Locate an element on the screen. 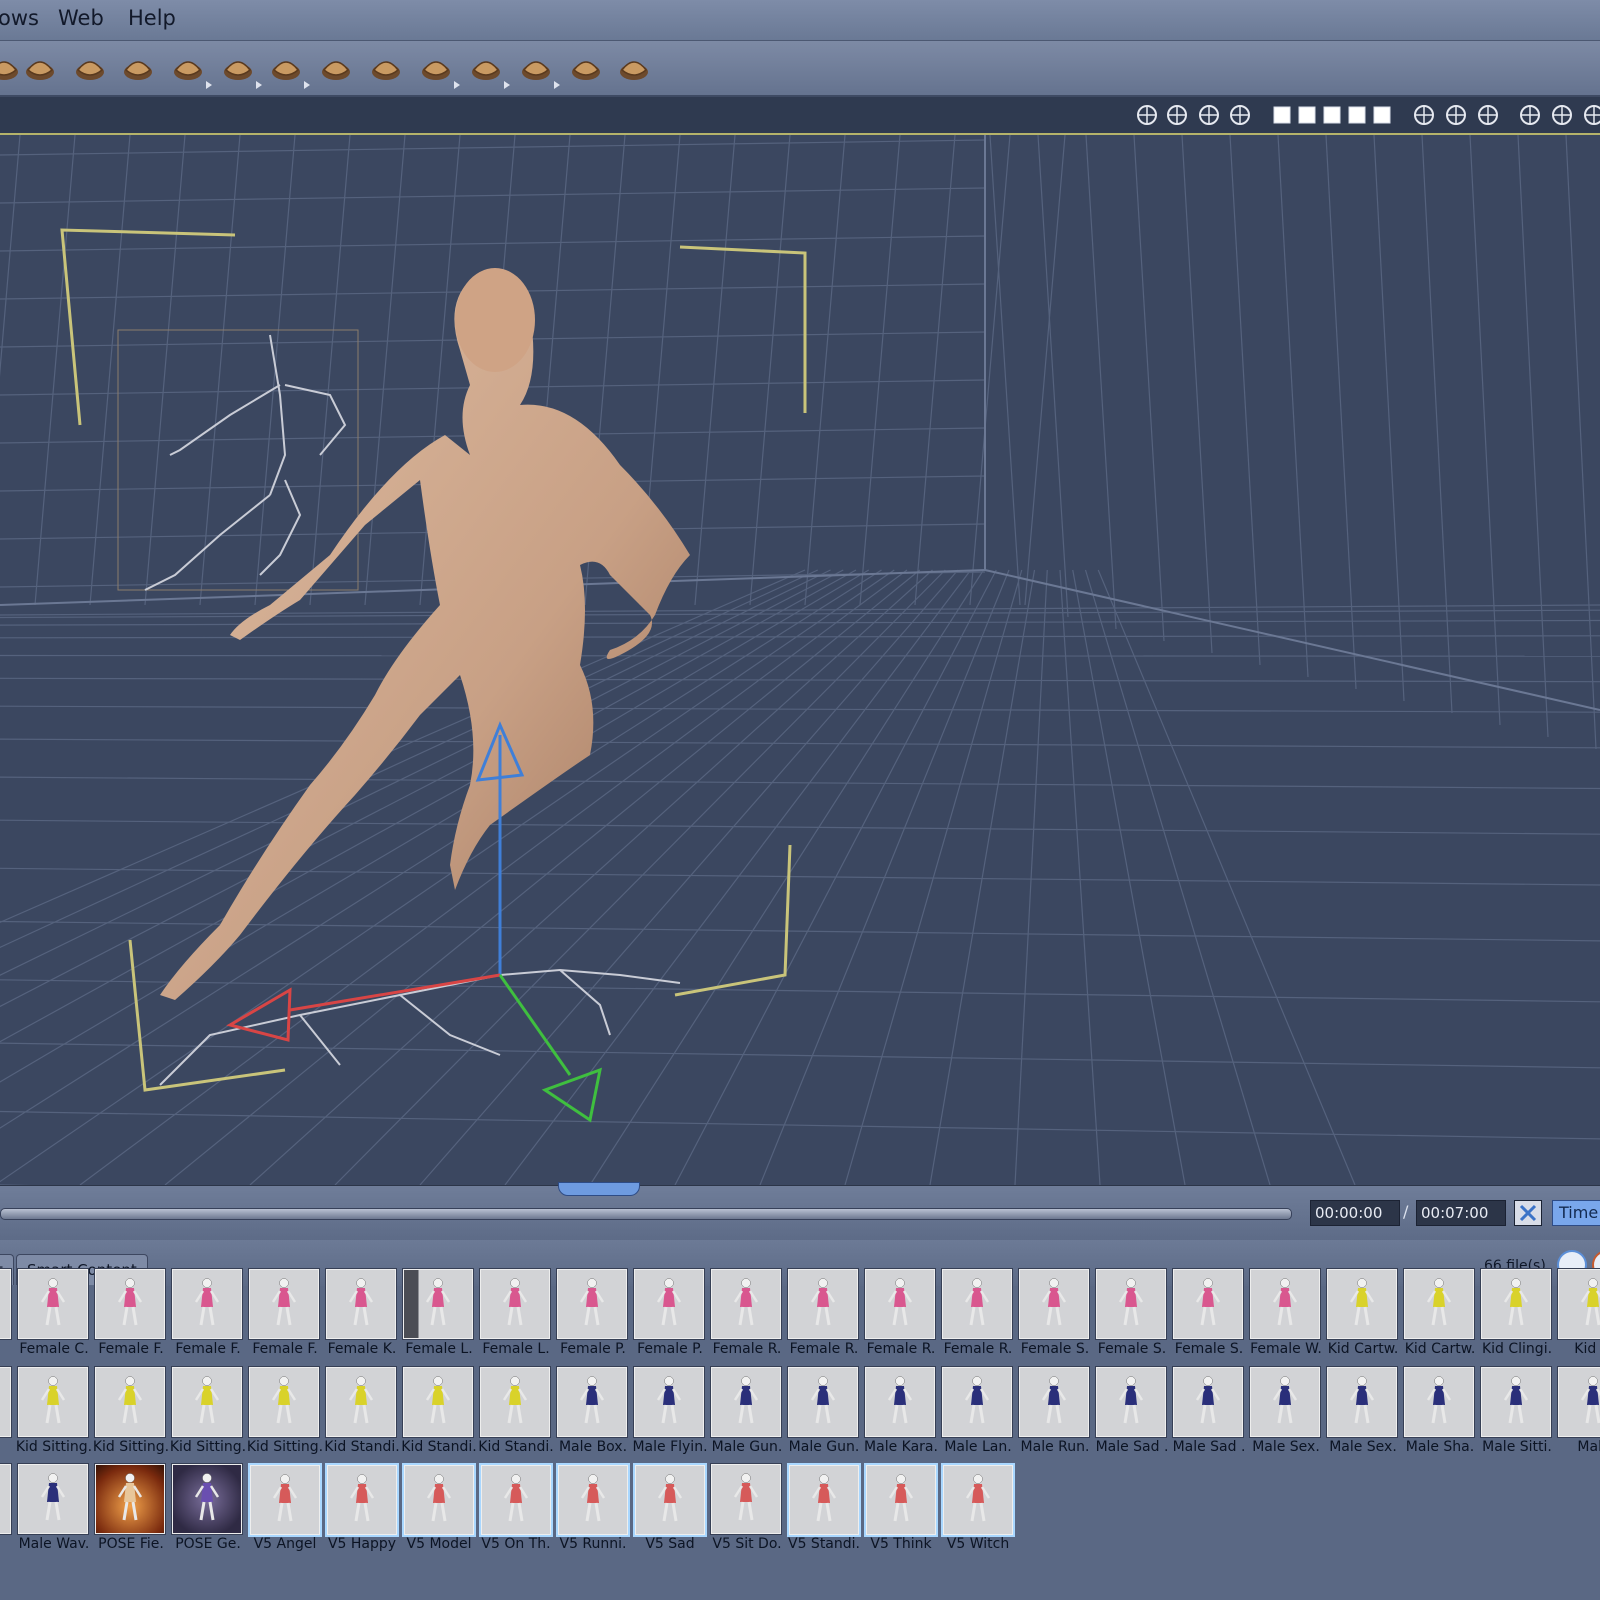 This screenshot has width=1600, height=1600. hands-icon is located at coordinates (1209, 115).